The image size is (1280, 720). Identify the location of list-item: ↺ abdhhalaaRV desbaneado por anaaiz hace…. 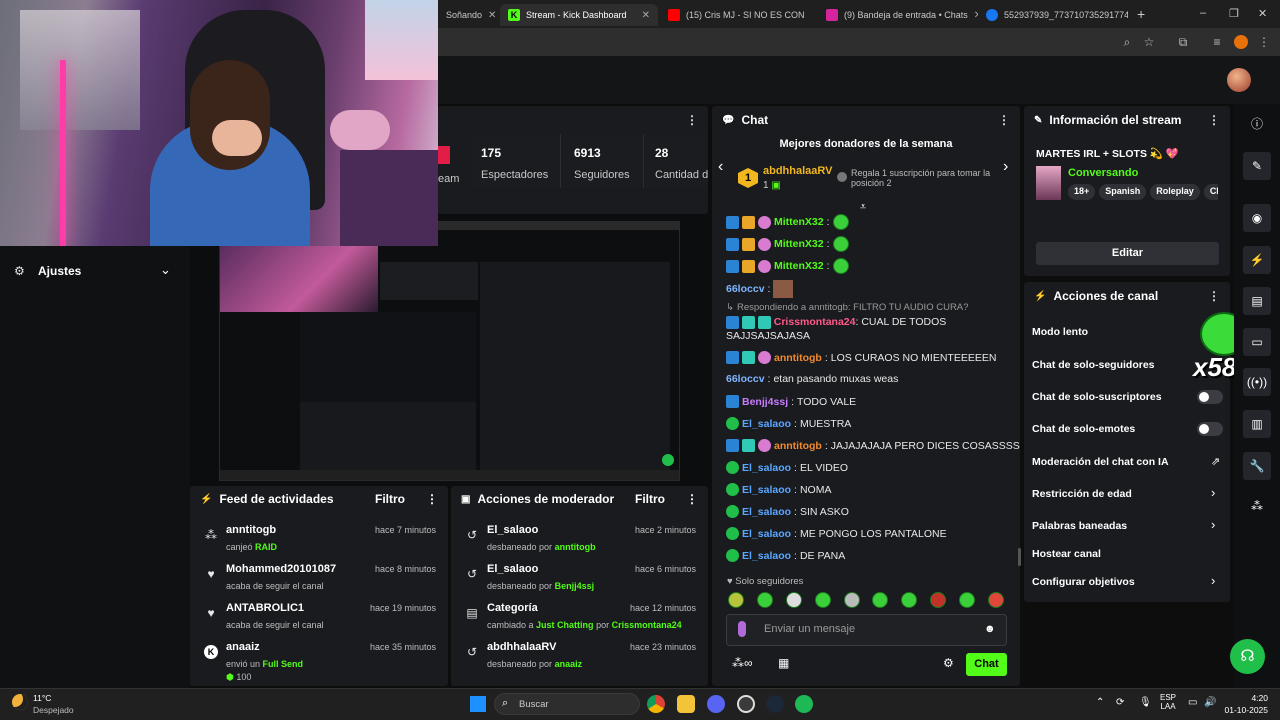
(579, 657).